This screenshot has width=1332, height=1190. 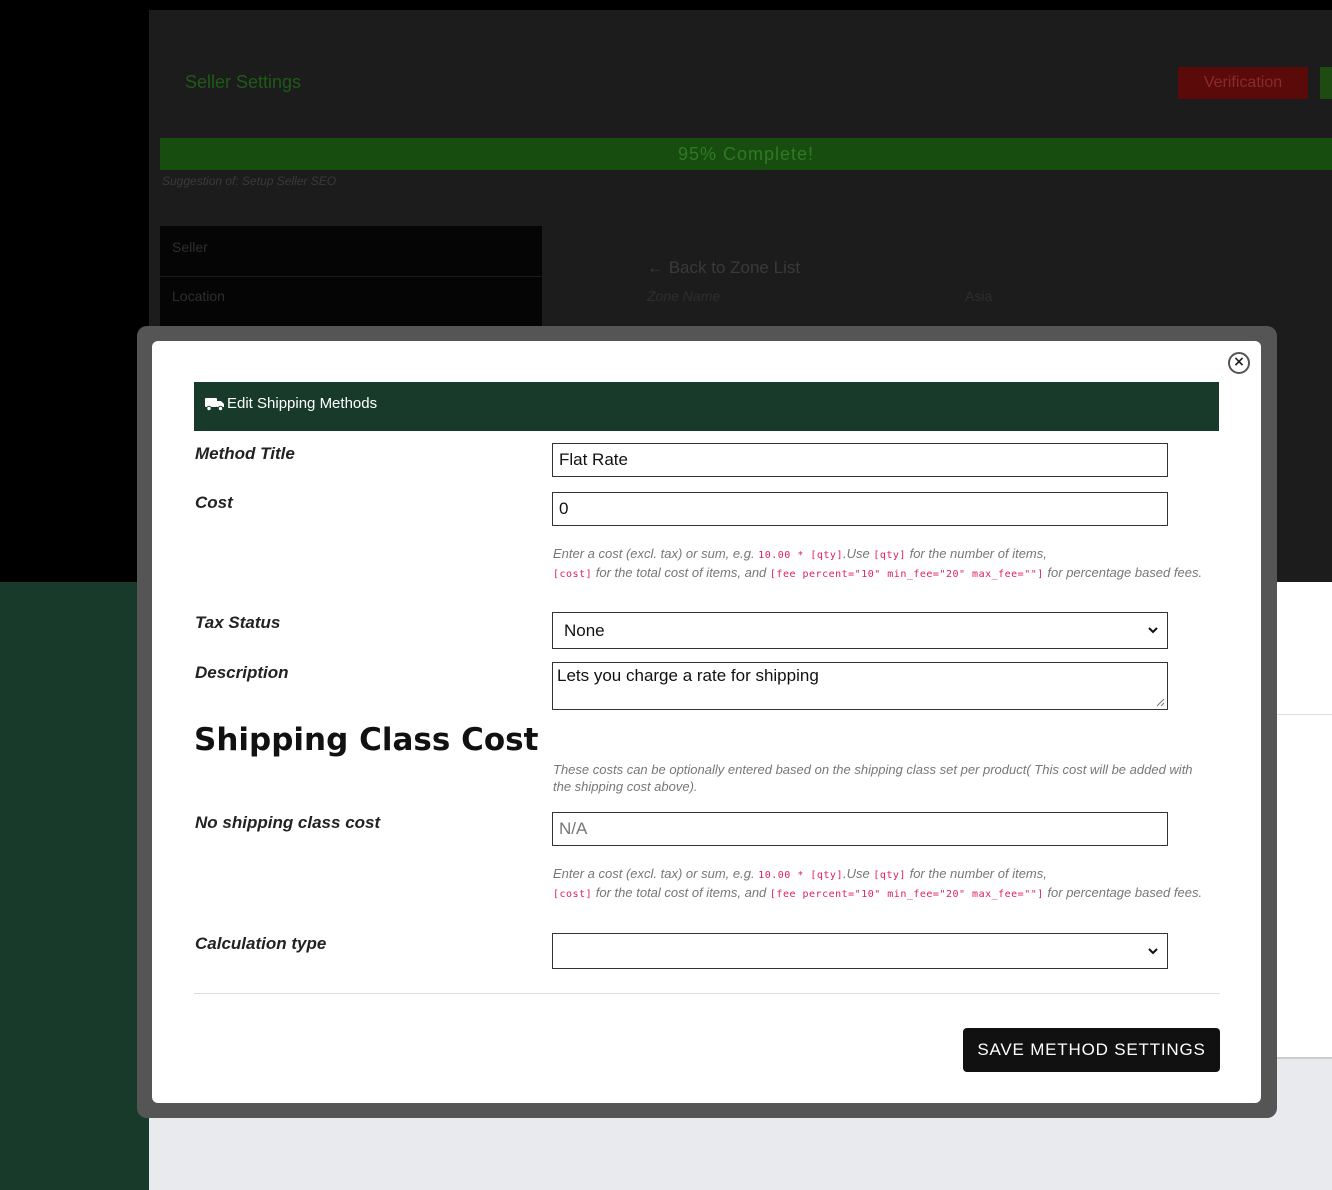 What do you see at coordinates (243, 82) in the screenshot?
I see `background-page-title: Seller Settings` at bounding box center [243, 82].